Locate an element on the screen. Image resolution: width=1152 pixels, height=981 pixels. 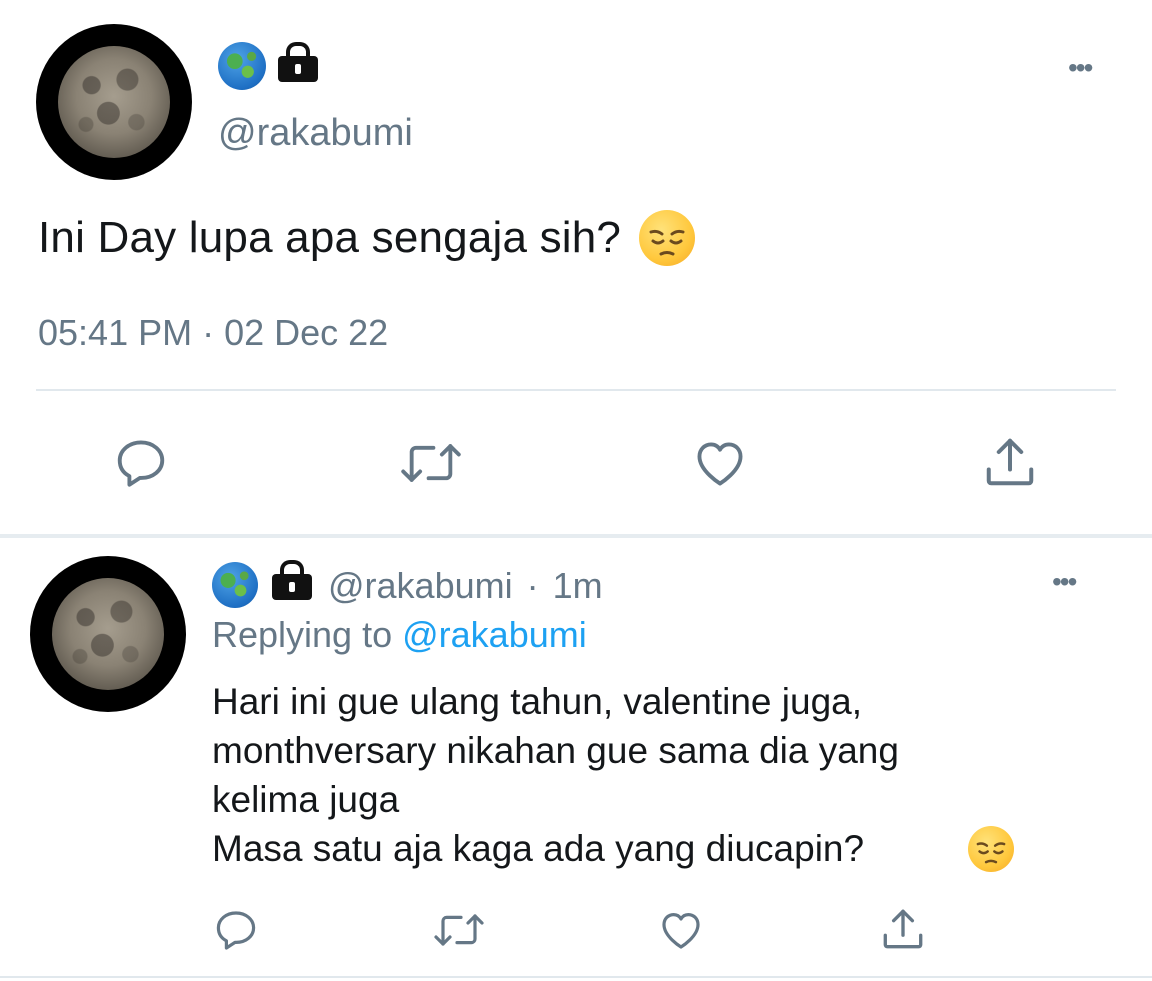
replying-to: Replying to @rakabumi is located at coordinates (399, 635).